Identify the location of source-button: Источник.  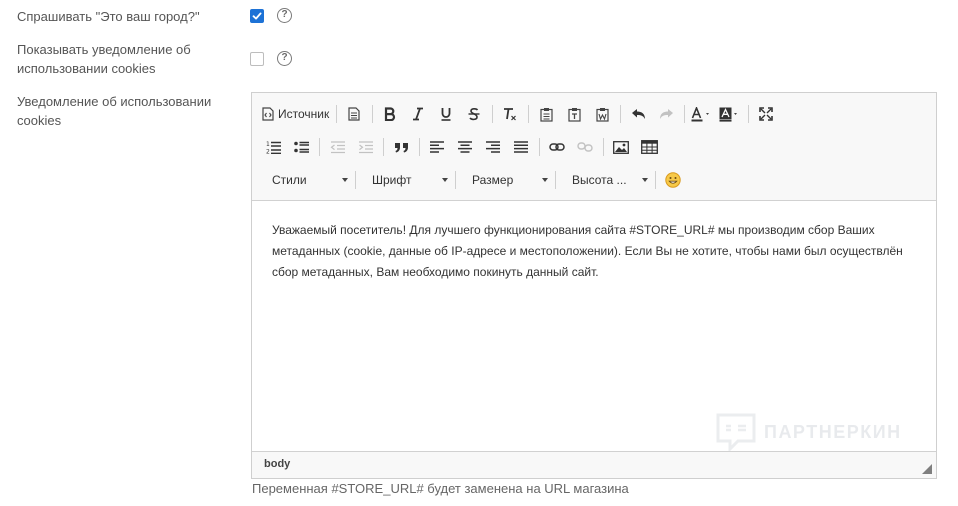
(295, 114).